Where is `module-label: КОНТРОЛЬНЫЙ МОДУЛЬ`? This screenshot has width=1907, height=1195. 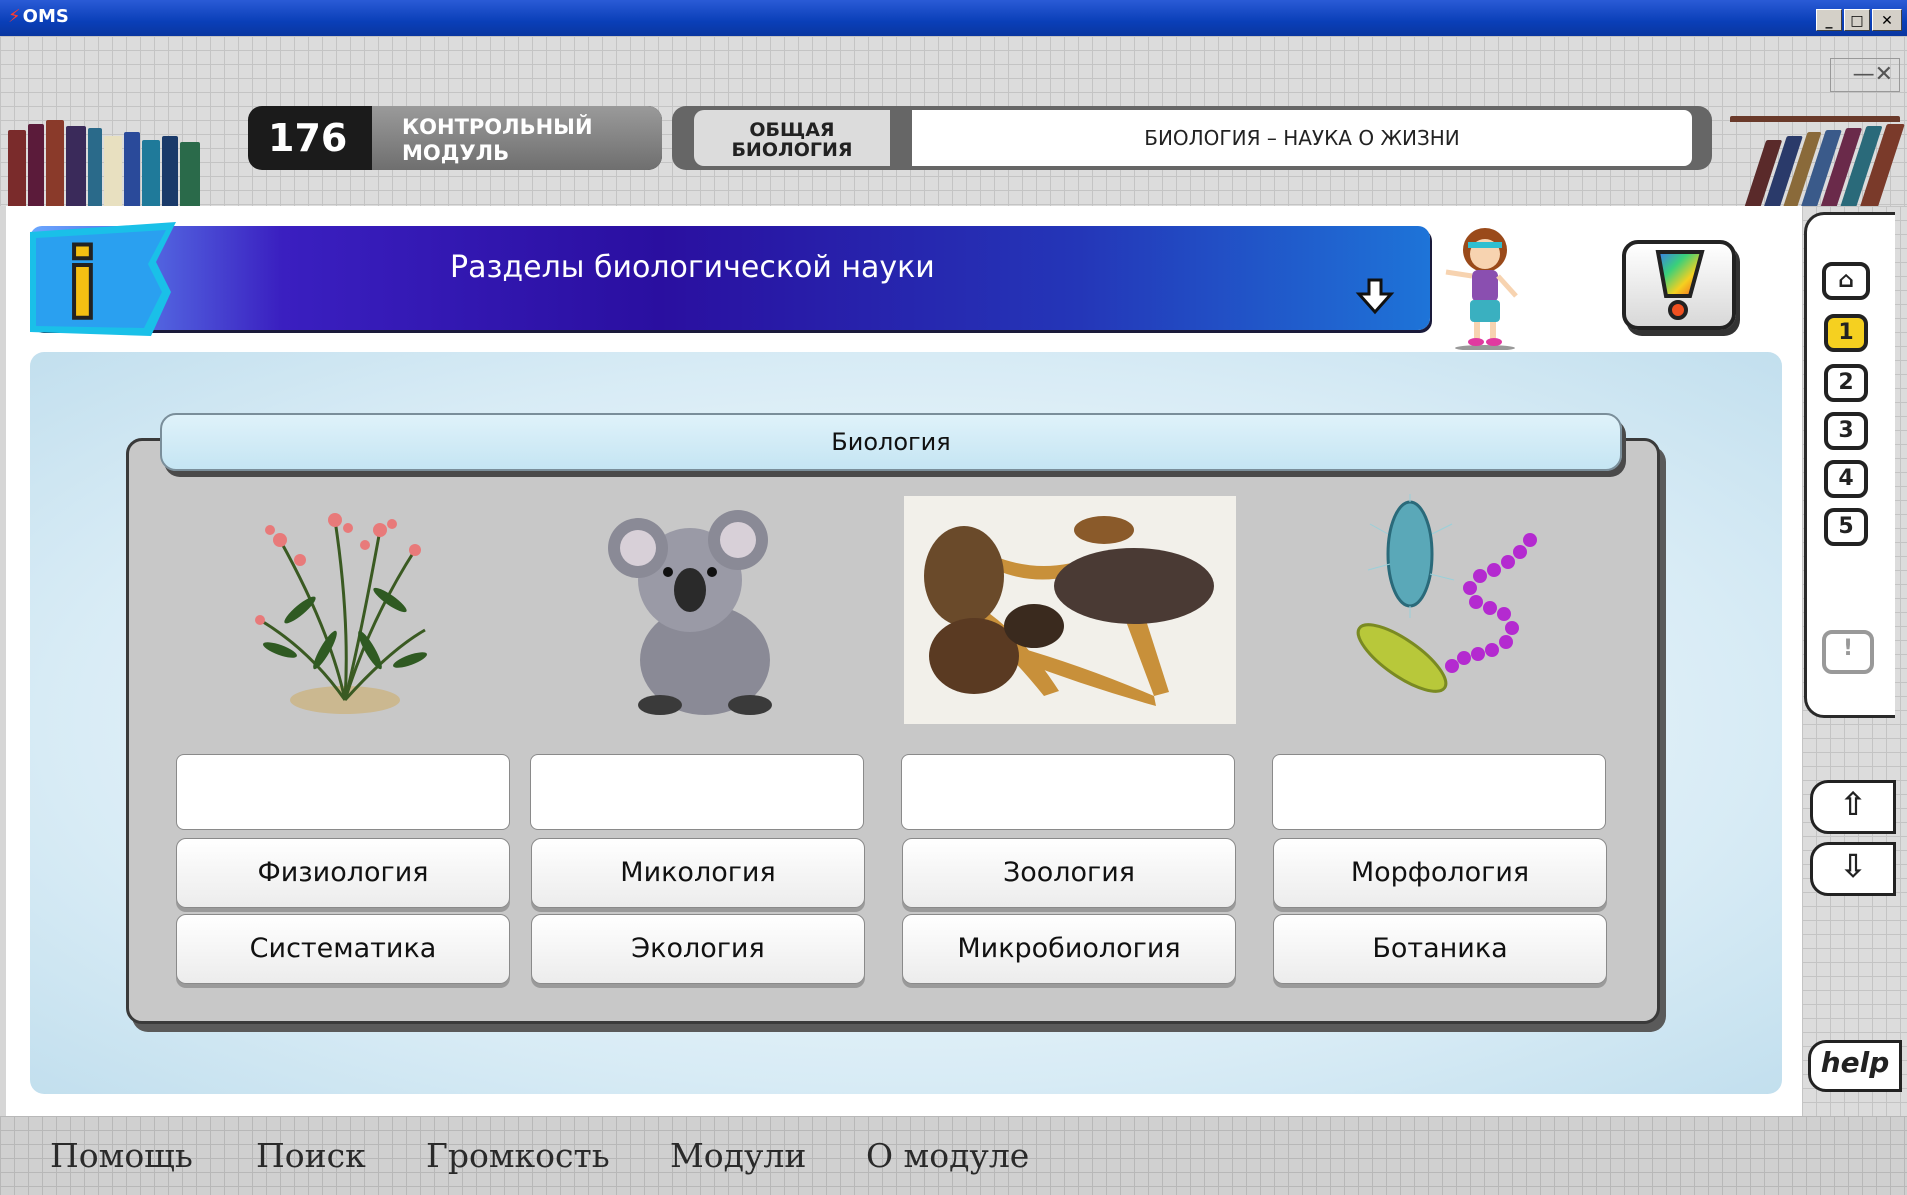 module-label: КОНТРОЛЬНЫЙ МОДУЛЬ is located at coordinates (497, 140).